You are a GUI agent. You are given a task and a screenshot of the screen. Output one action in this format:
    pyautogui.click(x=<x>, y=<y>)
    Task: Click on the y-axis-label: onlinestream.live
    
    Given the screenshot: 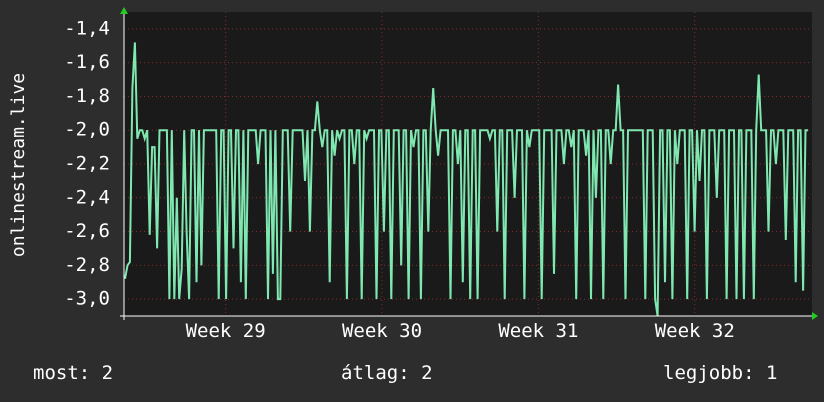 What is the action you would take?
    pyautogui.click(x=18, y=165)
    